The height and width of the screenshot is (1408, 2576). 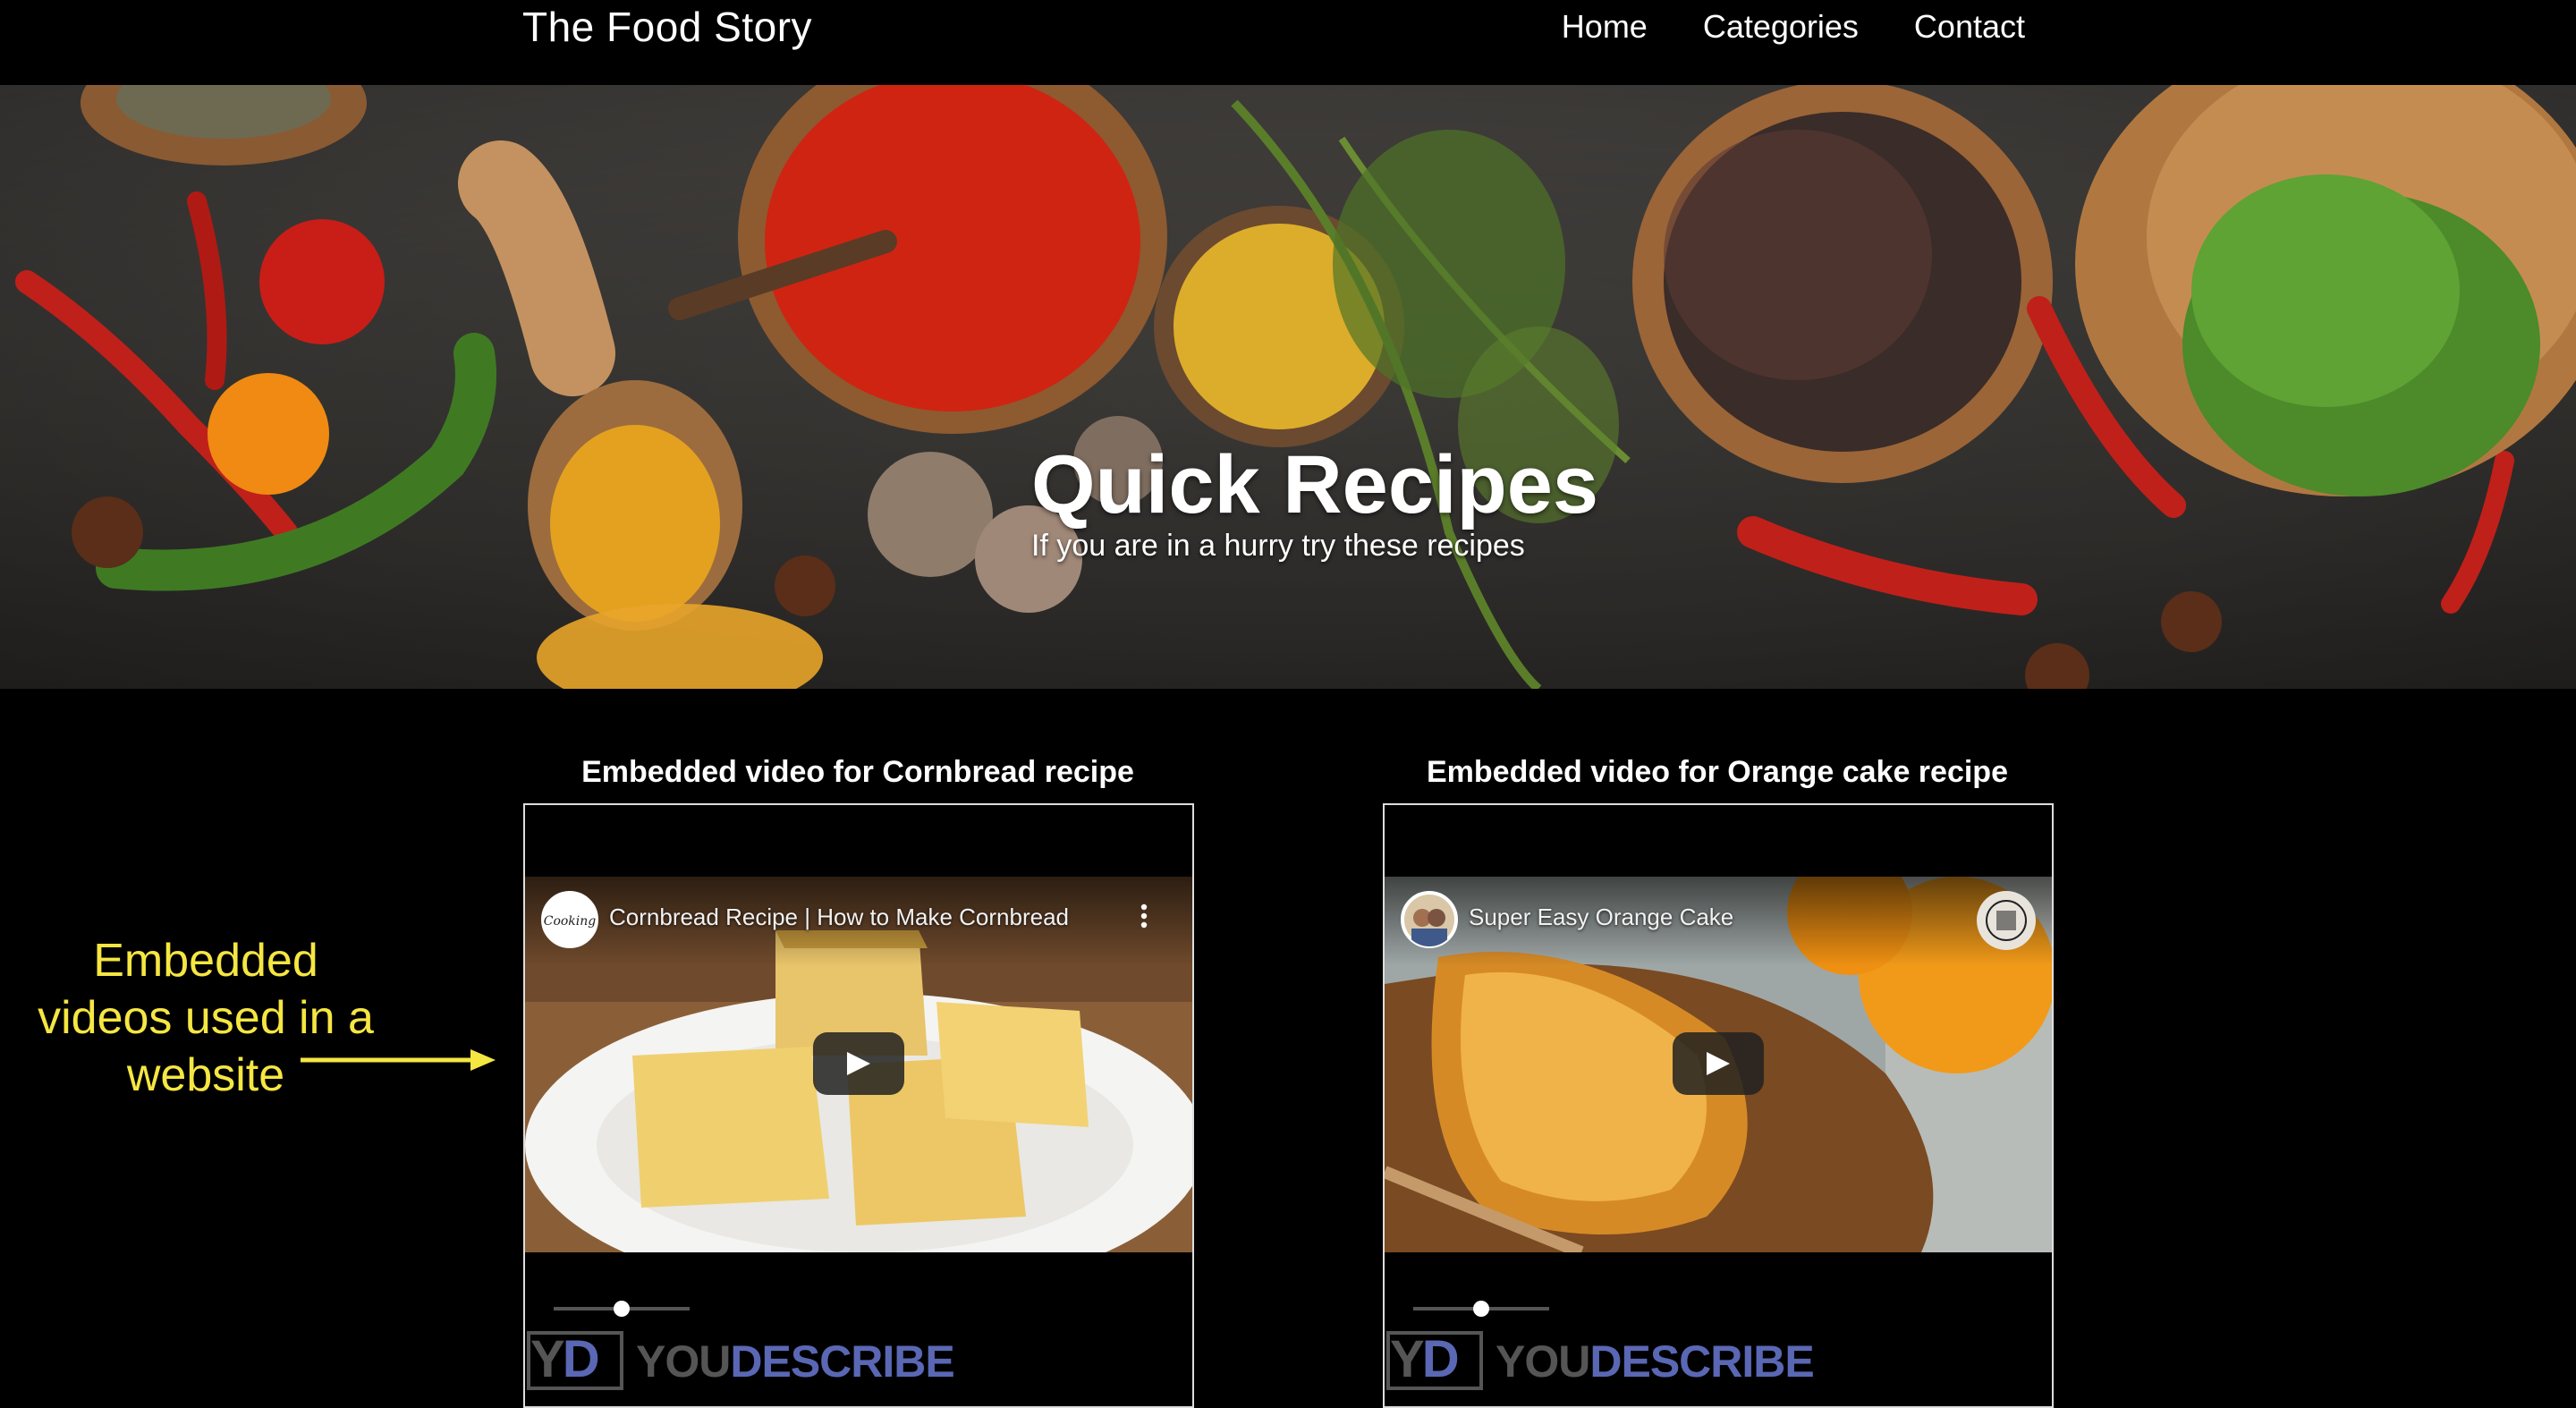 I want to click on annotation-line-2: videos used in a, so click(x=206, y=1018).